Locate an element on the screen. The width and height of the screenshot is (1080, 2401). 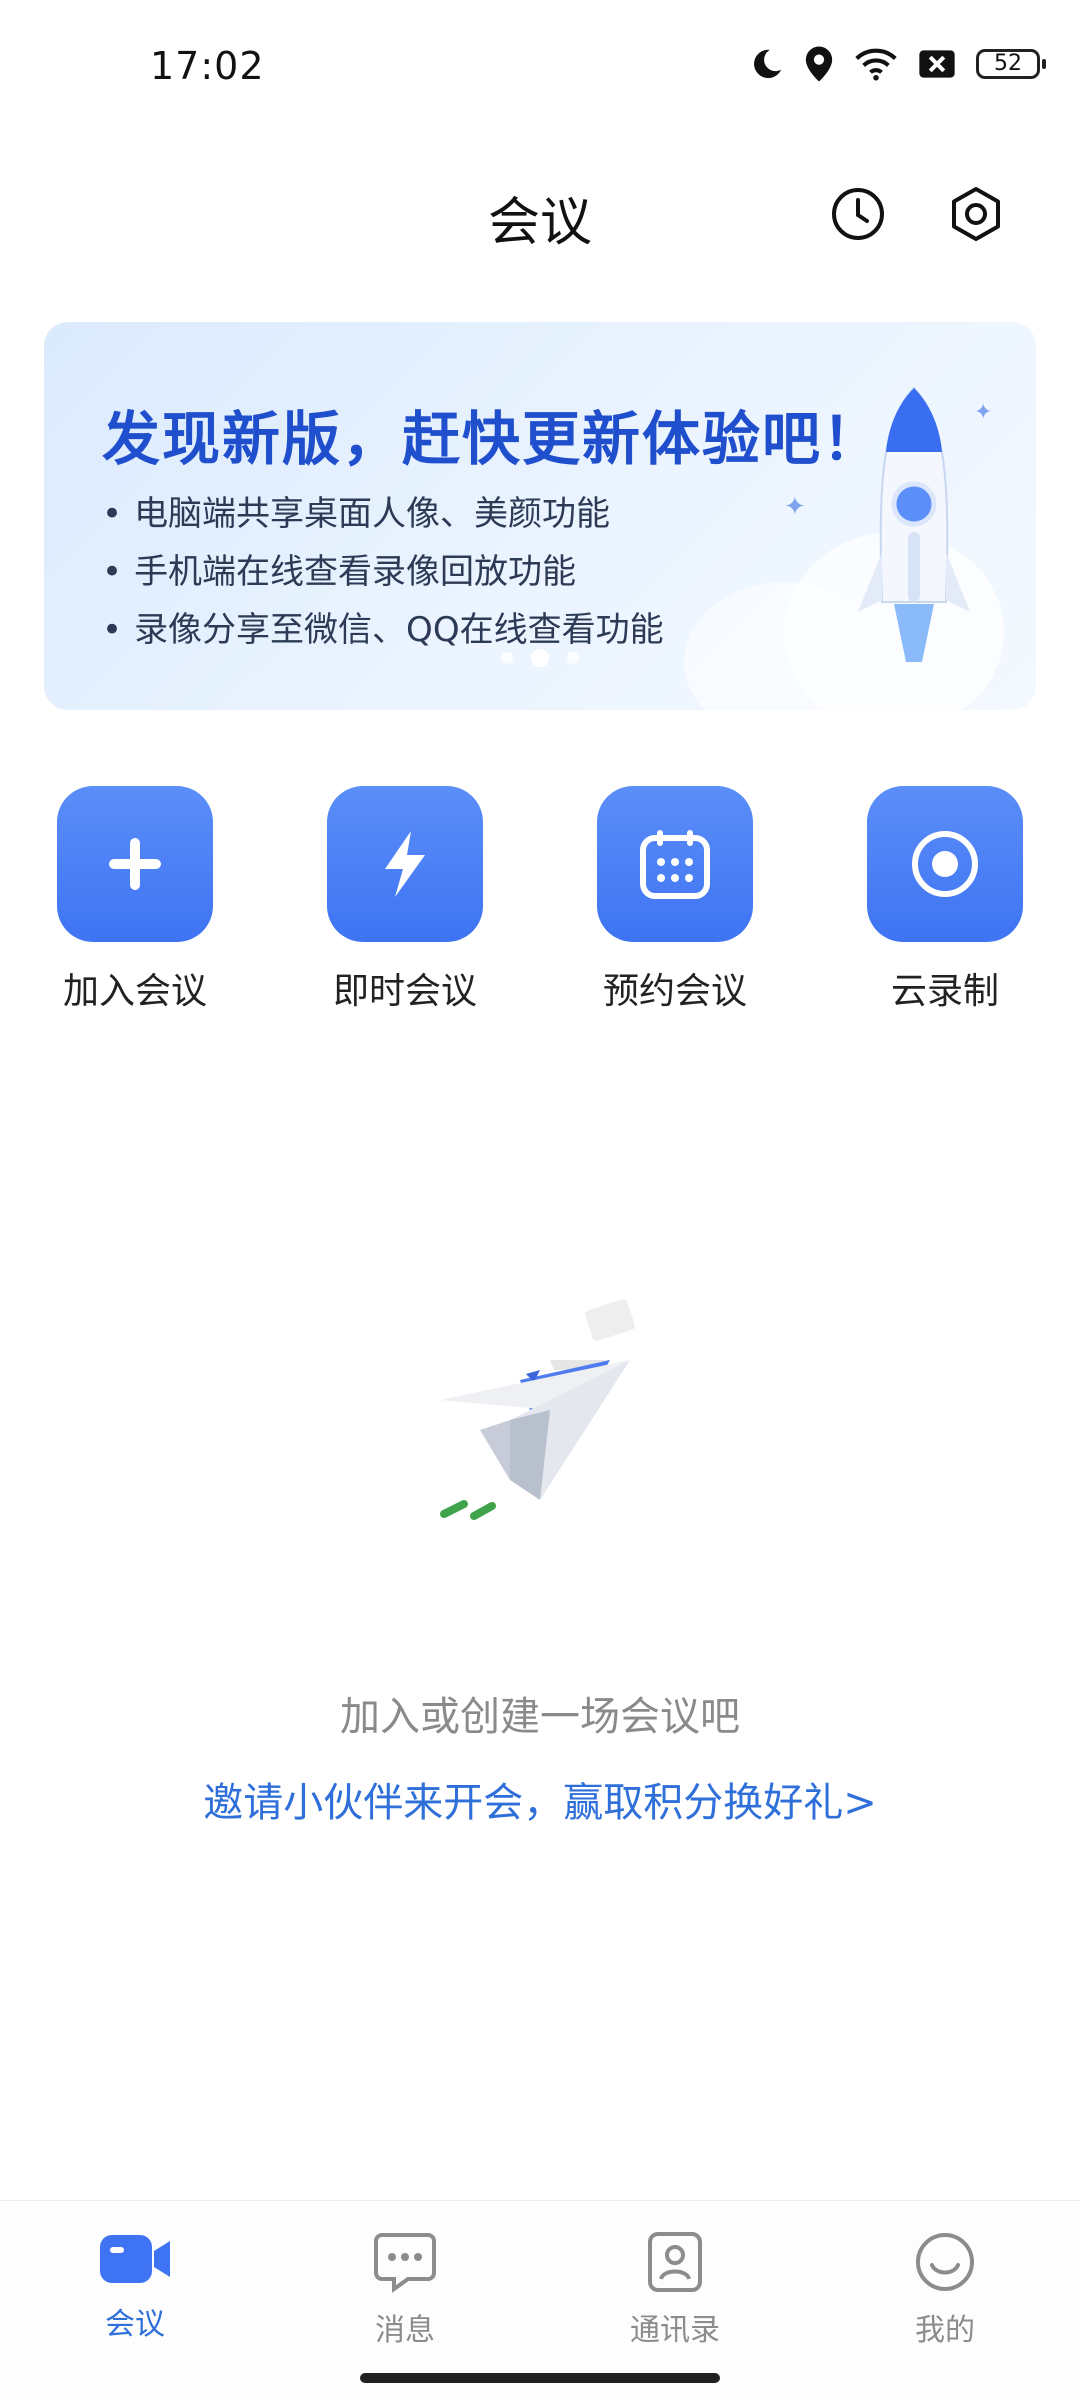
moon-icon is located at coordinates (767, 64).